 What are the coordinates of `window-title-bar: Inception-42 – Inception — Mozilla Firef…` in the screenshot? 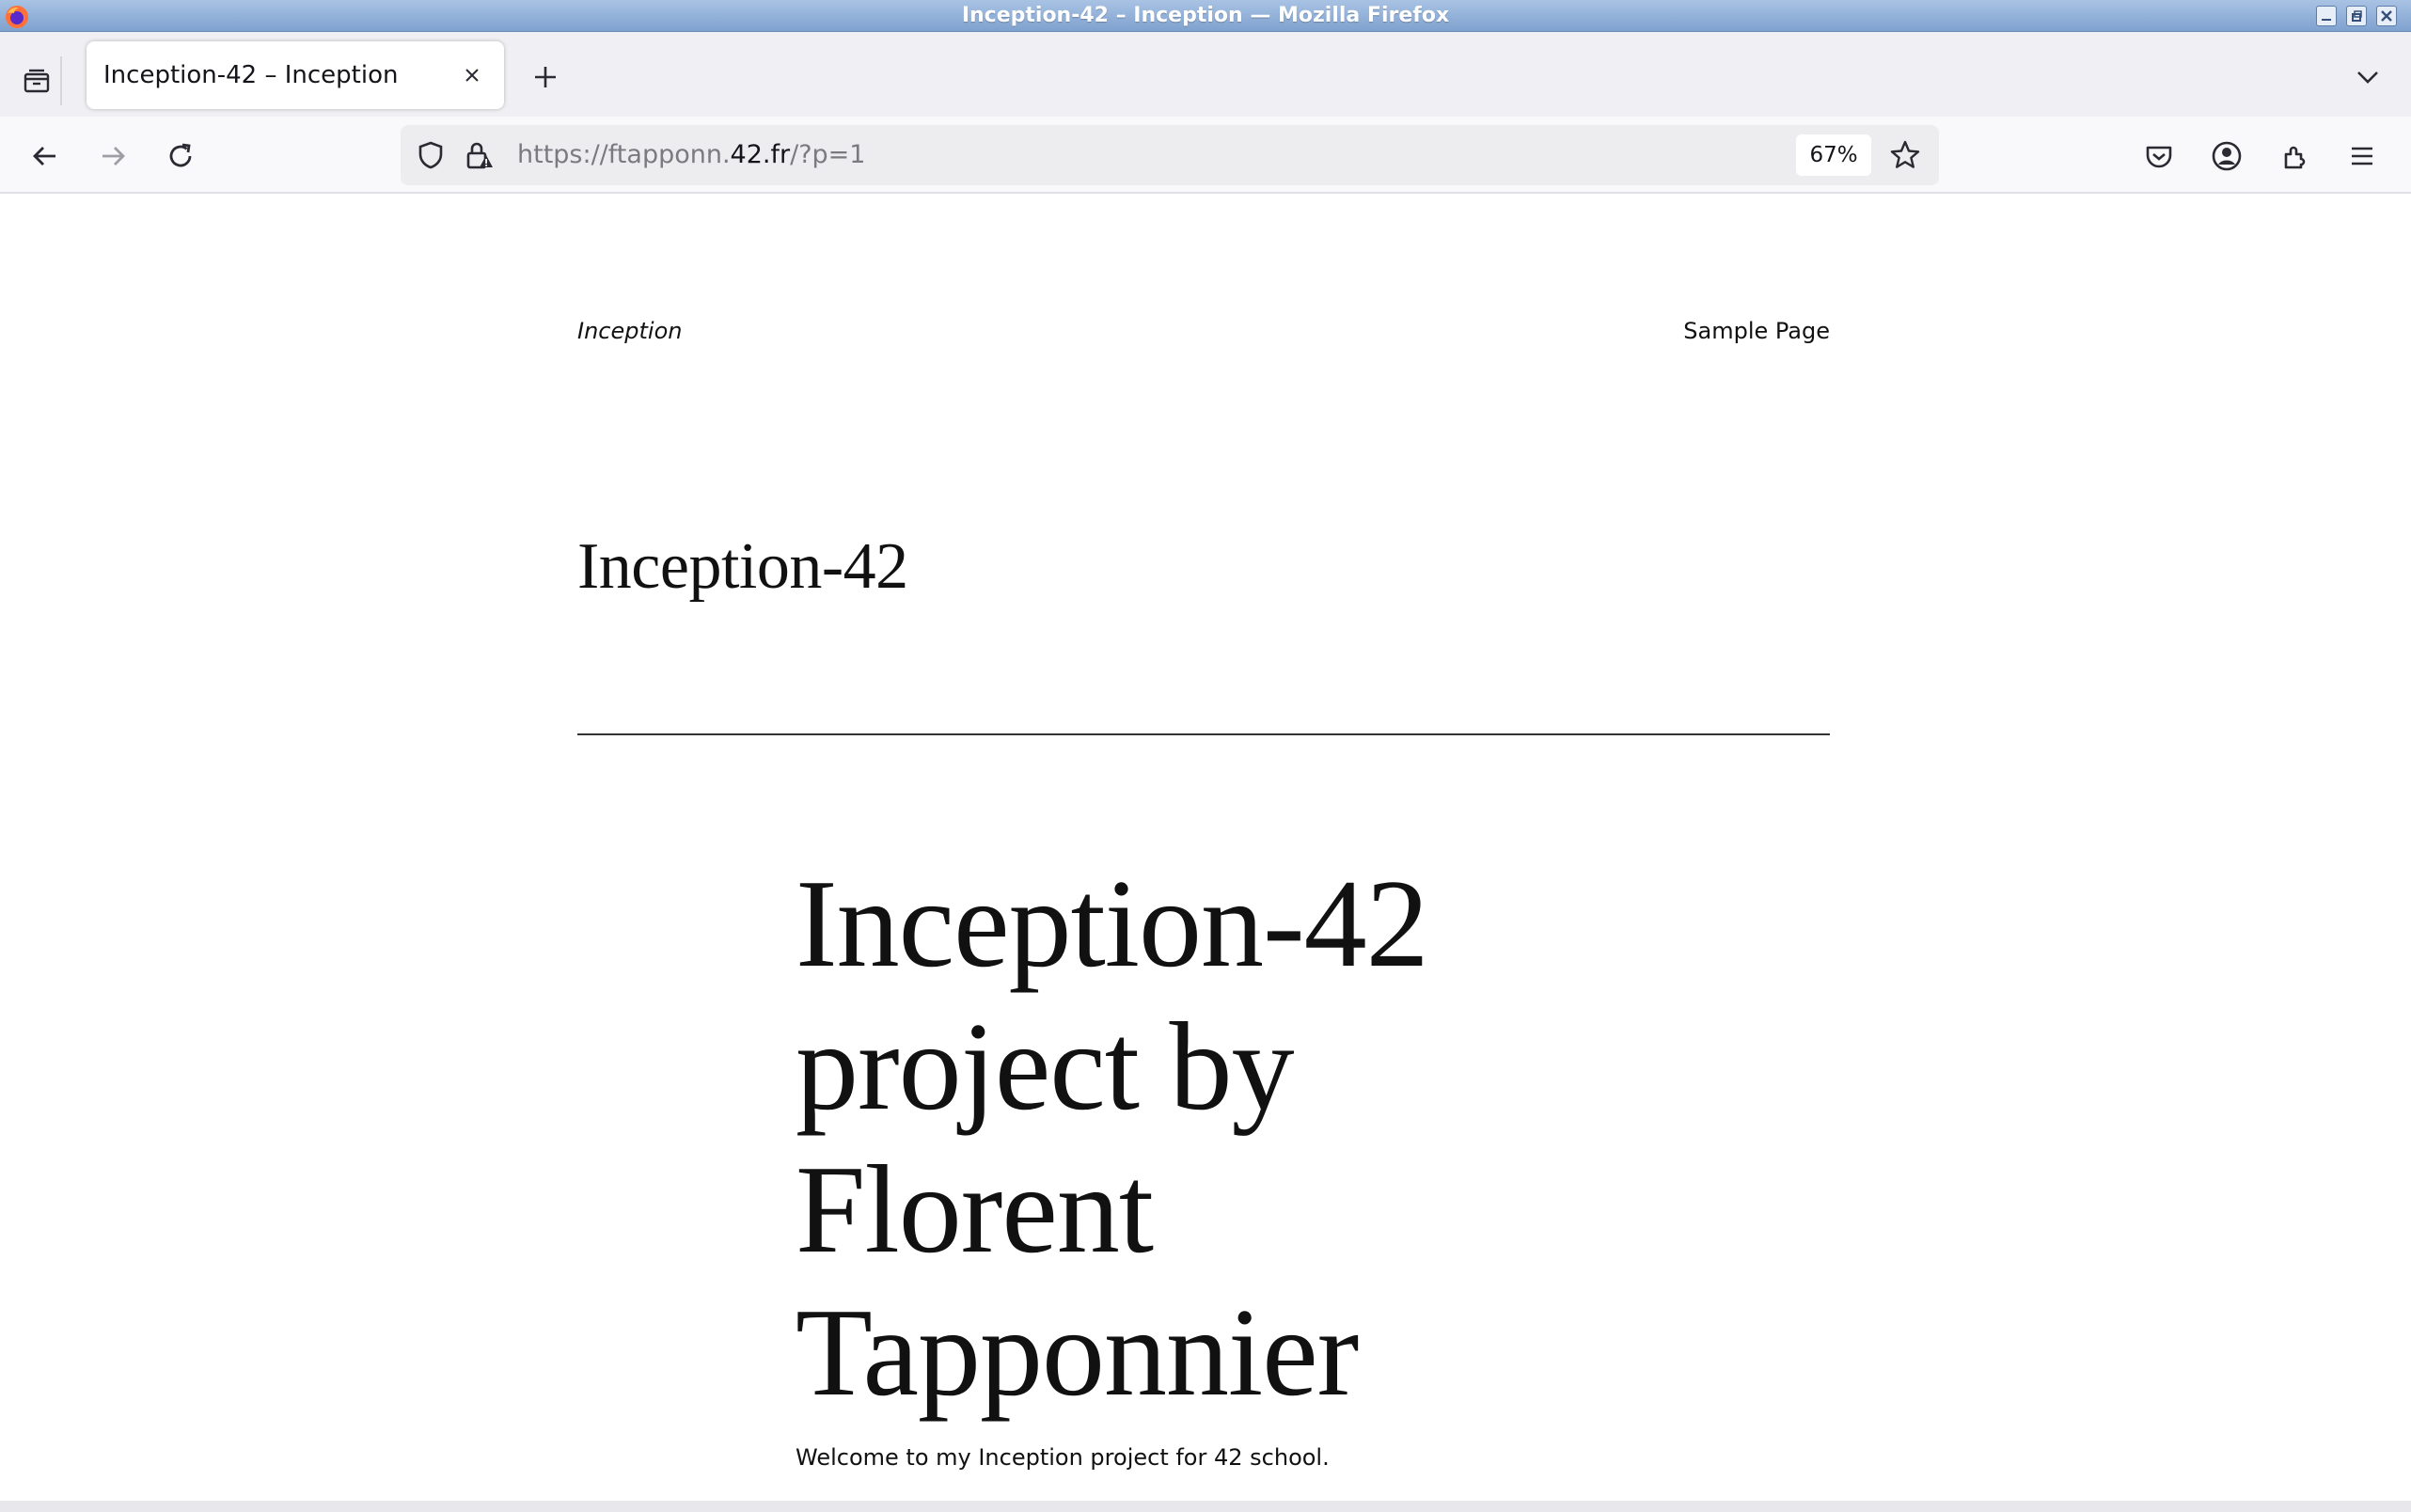 It's located at (1205, 16).